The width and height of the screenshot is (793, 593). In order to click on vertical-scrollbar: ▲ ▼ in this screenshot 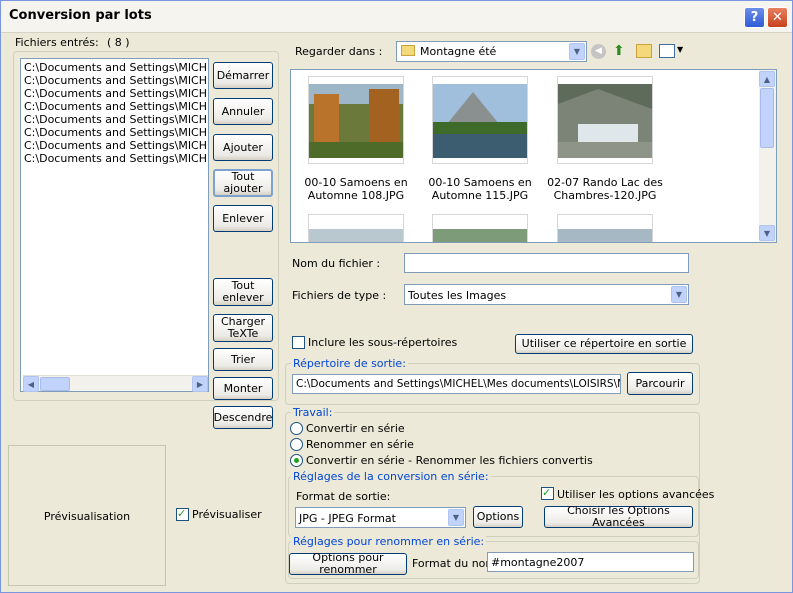, I will do `click(767, 156)`.